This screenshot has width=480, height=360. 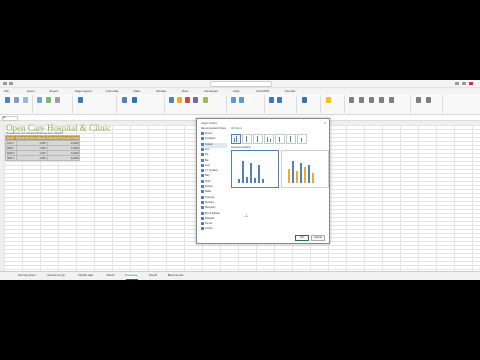 I want to click on chart-type-item: Line, so click(x=214, y=150).